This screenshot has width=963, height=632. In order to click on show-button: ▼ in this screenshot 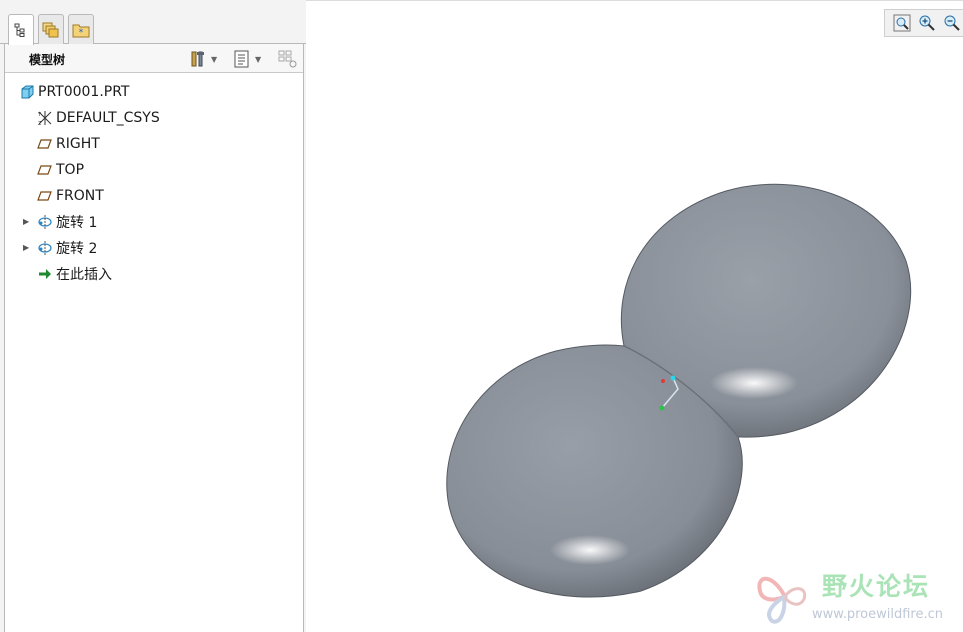, I will do `click(247, 59)`.